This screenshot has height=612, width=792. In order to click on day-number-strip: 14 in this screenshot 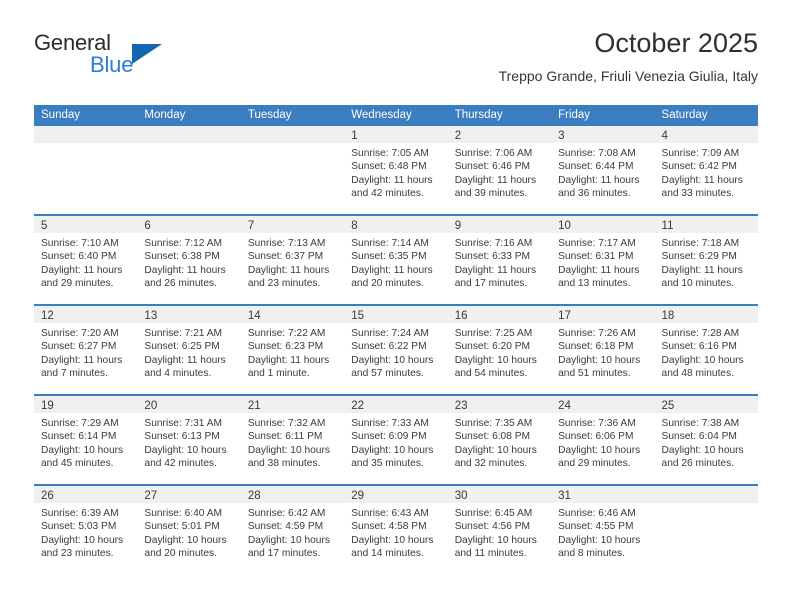, I will do `click(292, 314)`.